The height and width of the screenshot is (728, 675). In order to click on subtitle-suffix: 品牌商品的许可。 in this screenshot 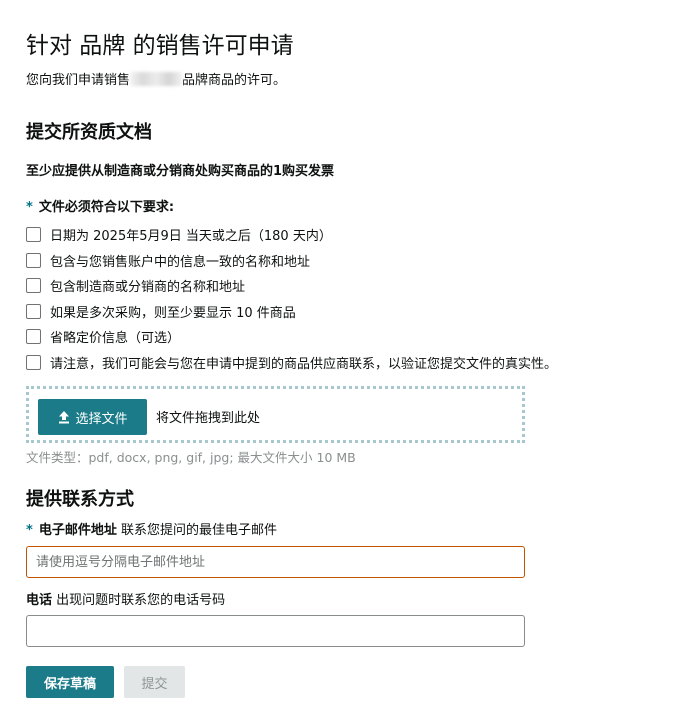, I will do `click(234, 80)`.